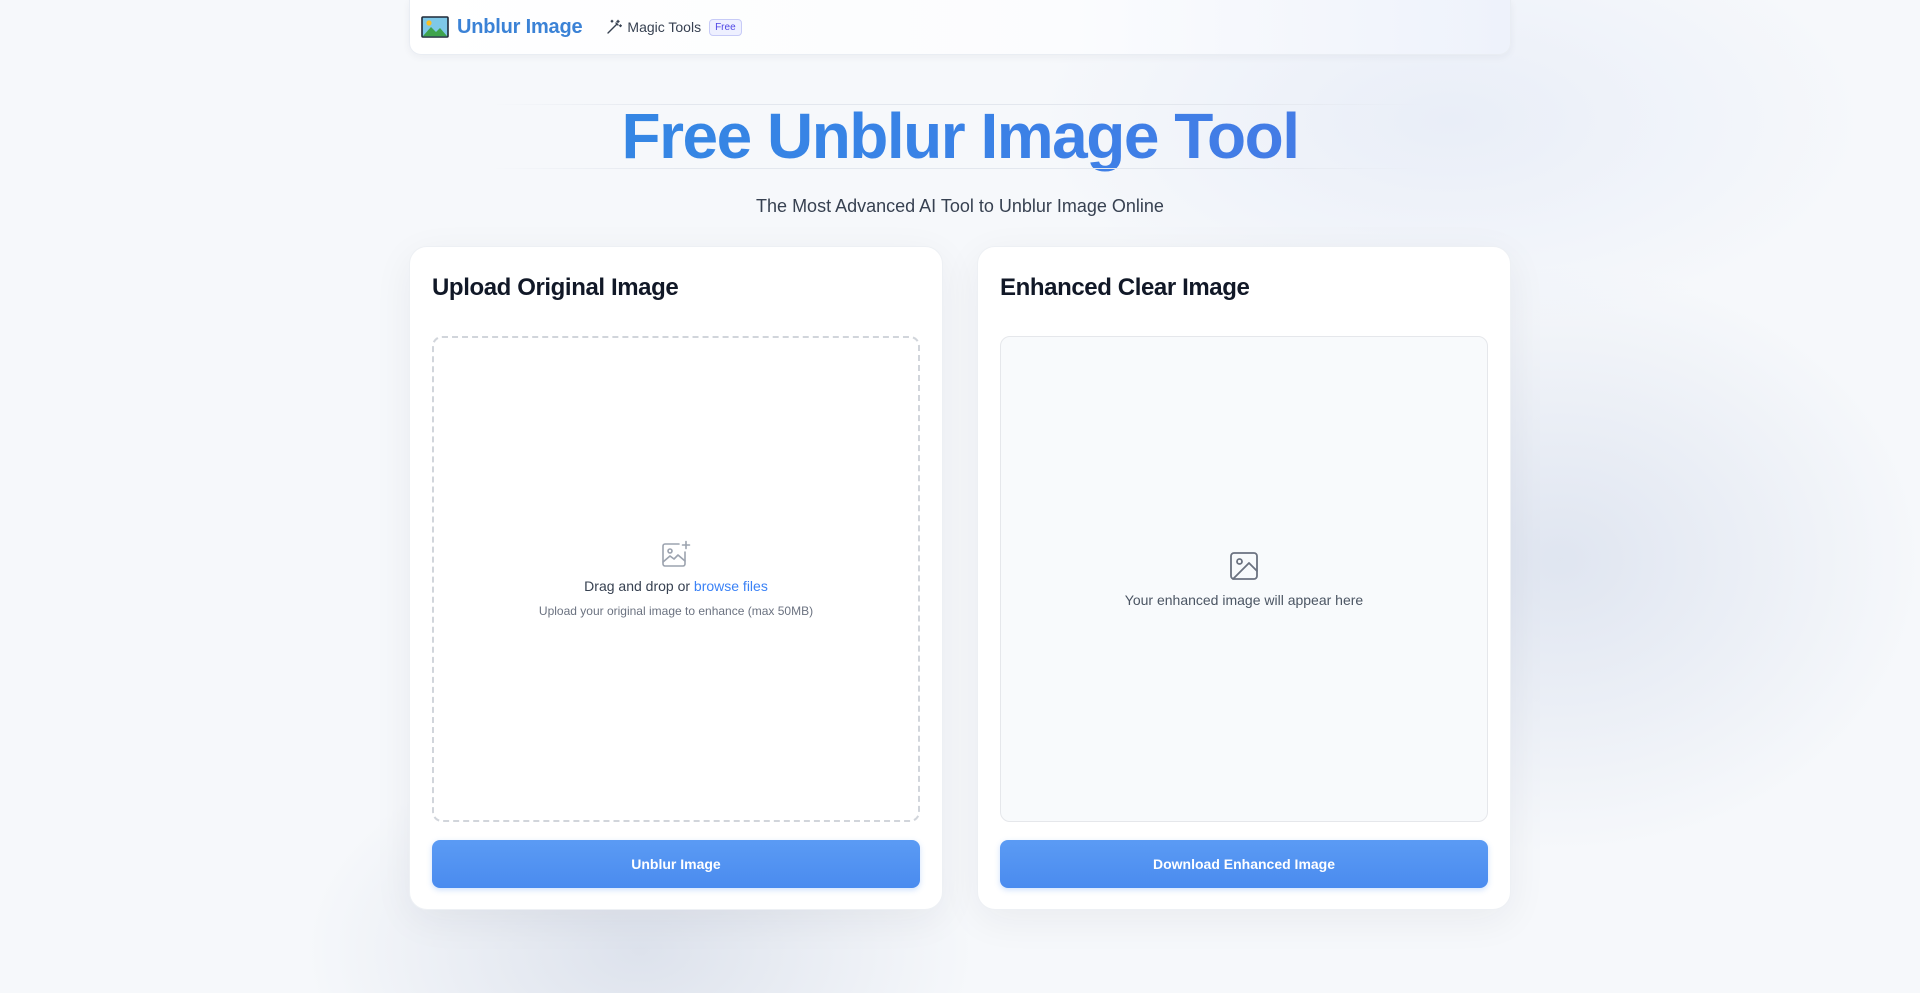 The image size is (1920, 993). Describe the element at coordinates (520, 27) in the screenshot. I see `brand-name: Unblur Image` at that location.